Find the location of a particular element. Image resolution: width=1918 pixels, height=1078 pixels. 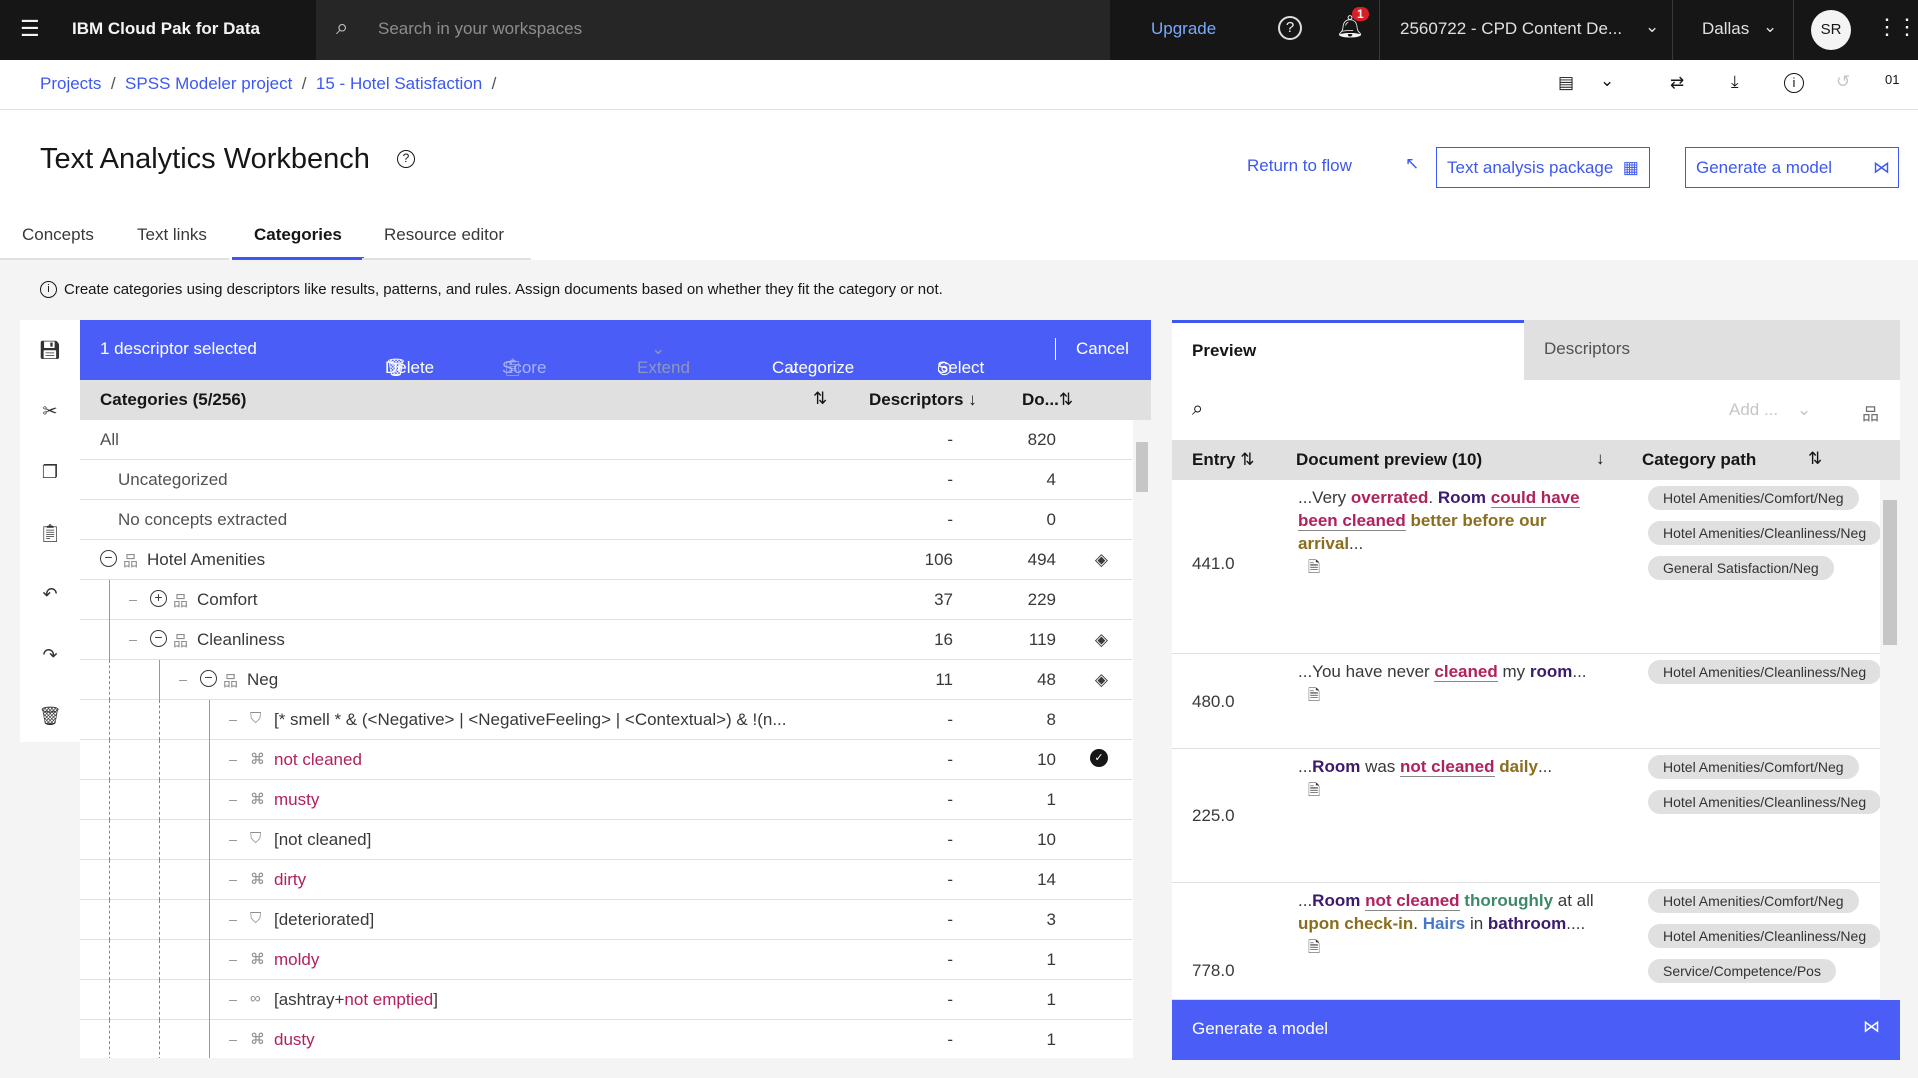

breadcrumb-projects: Projects is located at coordinates (70, 83).